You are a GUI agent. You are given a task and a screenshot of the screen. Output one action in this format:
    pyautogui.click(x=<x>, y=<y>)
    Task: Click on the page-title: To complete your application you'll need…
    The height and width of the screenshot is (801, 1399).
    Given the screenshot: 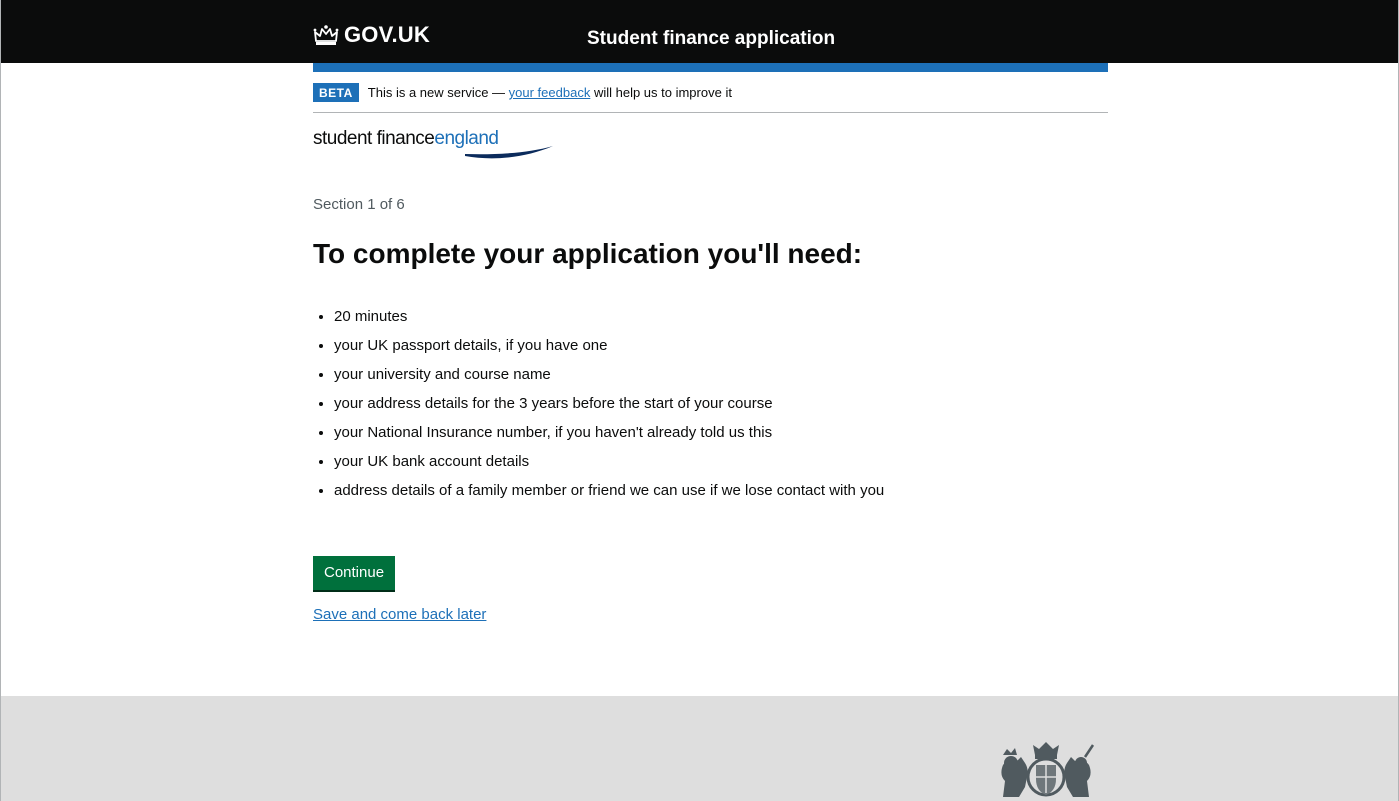 What is the action you would take?
    pyautogui.click(x=588, y=253)
    